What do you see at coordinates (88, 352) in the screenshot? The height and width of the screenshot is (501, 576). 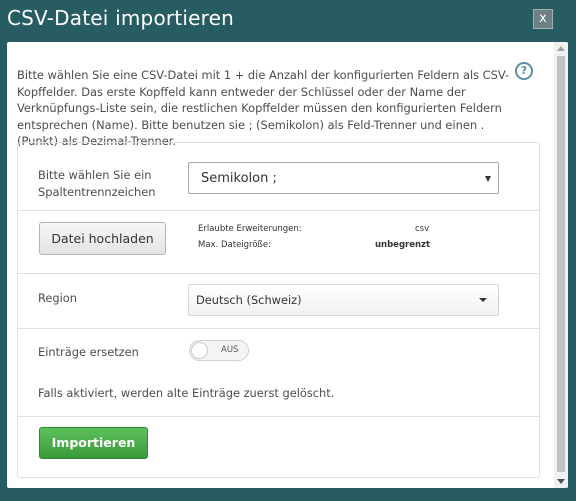 I see `replace-entries-label: Einträge ersetzen` at bounding box center [88, 352].